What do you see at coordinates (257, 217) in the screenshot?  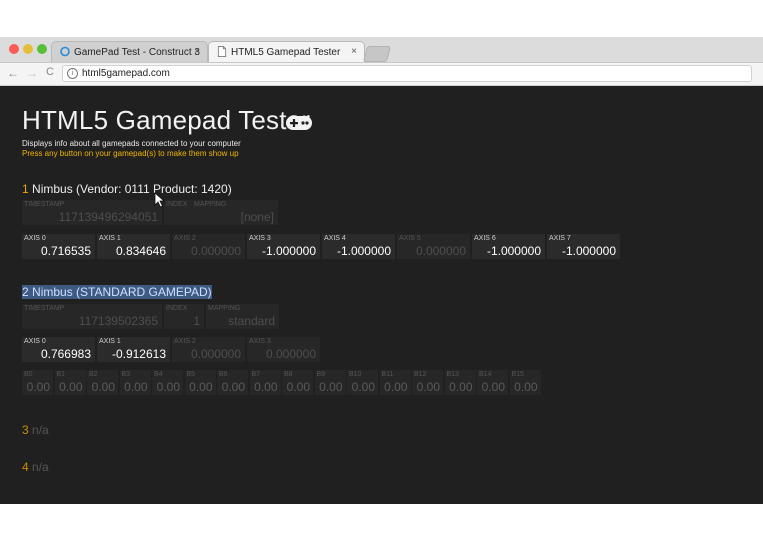 I see `field-value: [none]` at bounding box center [257, 217].